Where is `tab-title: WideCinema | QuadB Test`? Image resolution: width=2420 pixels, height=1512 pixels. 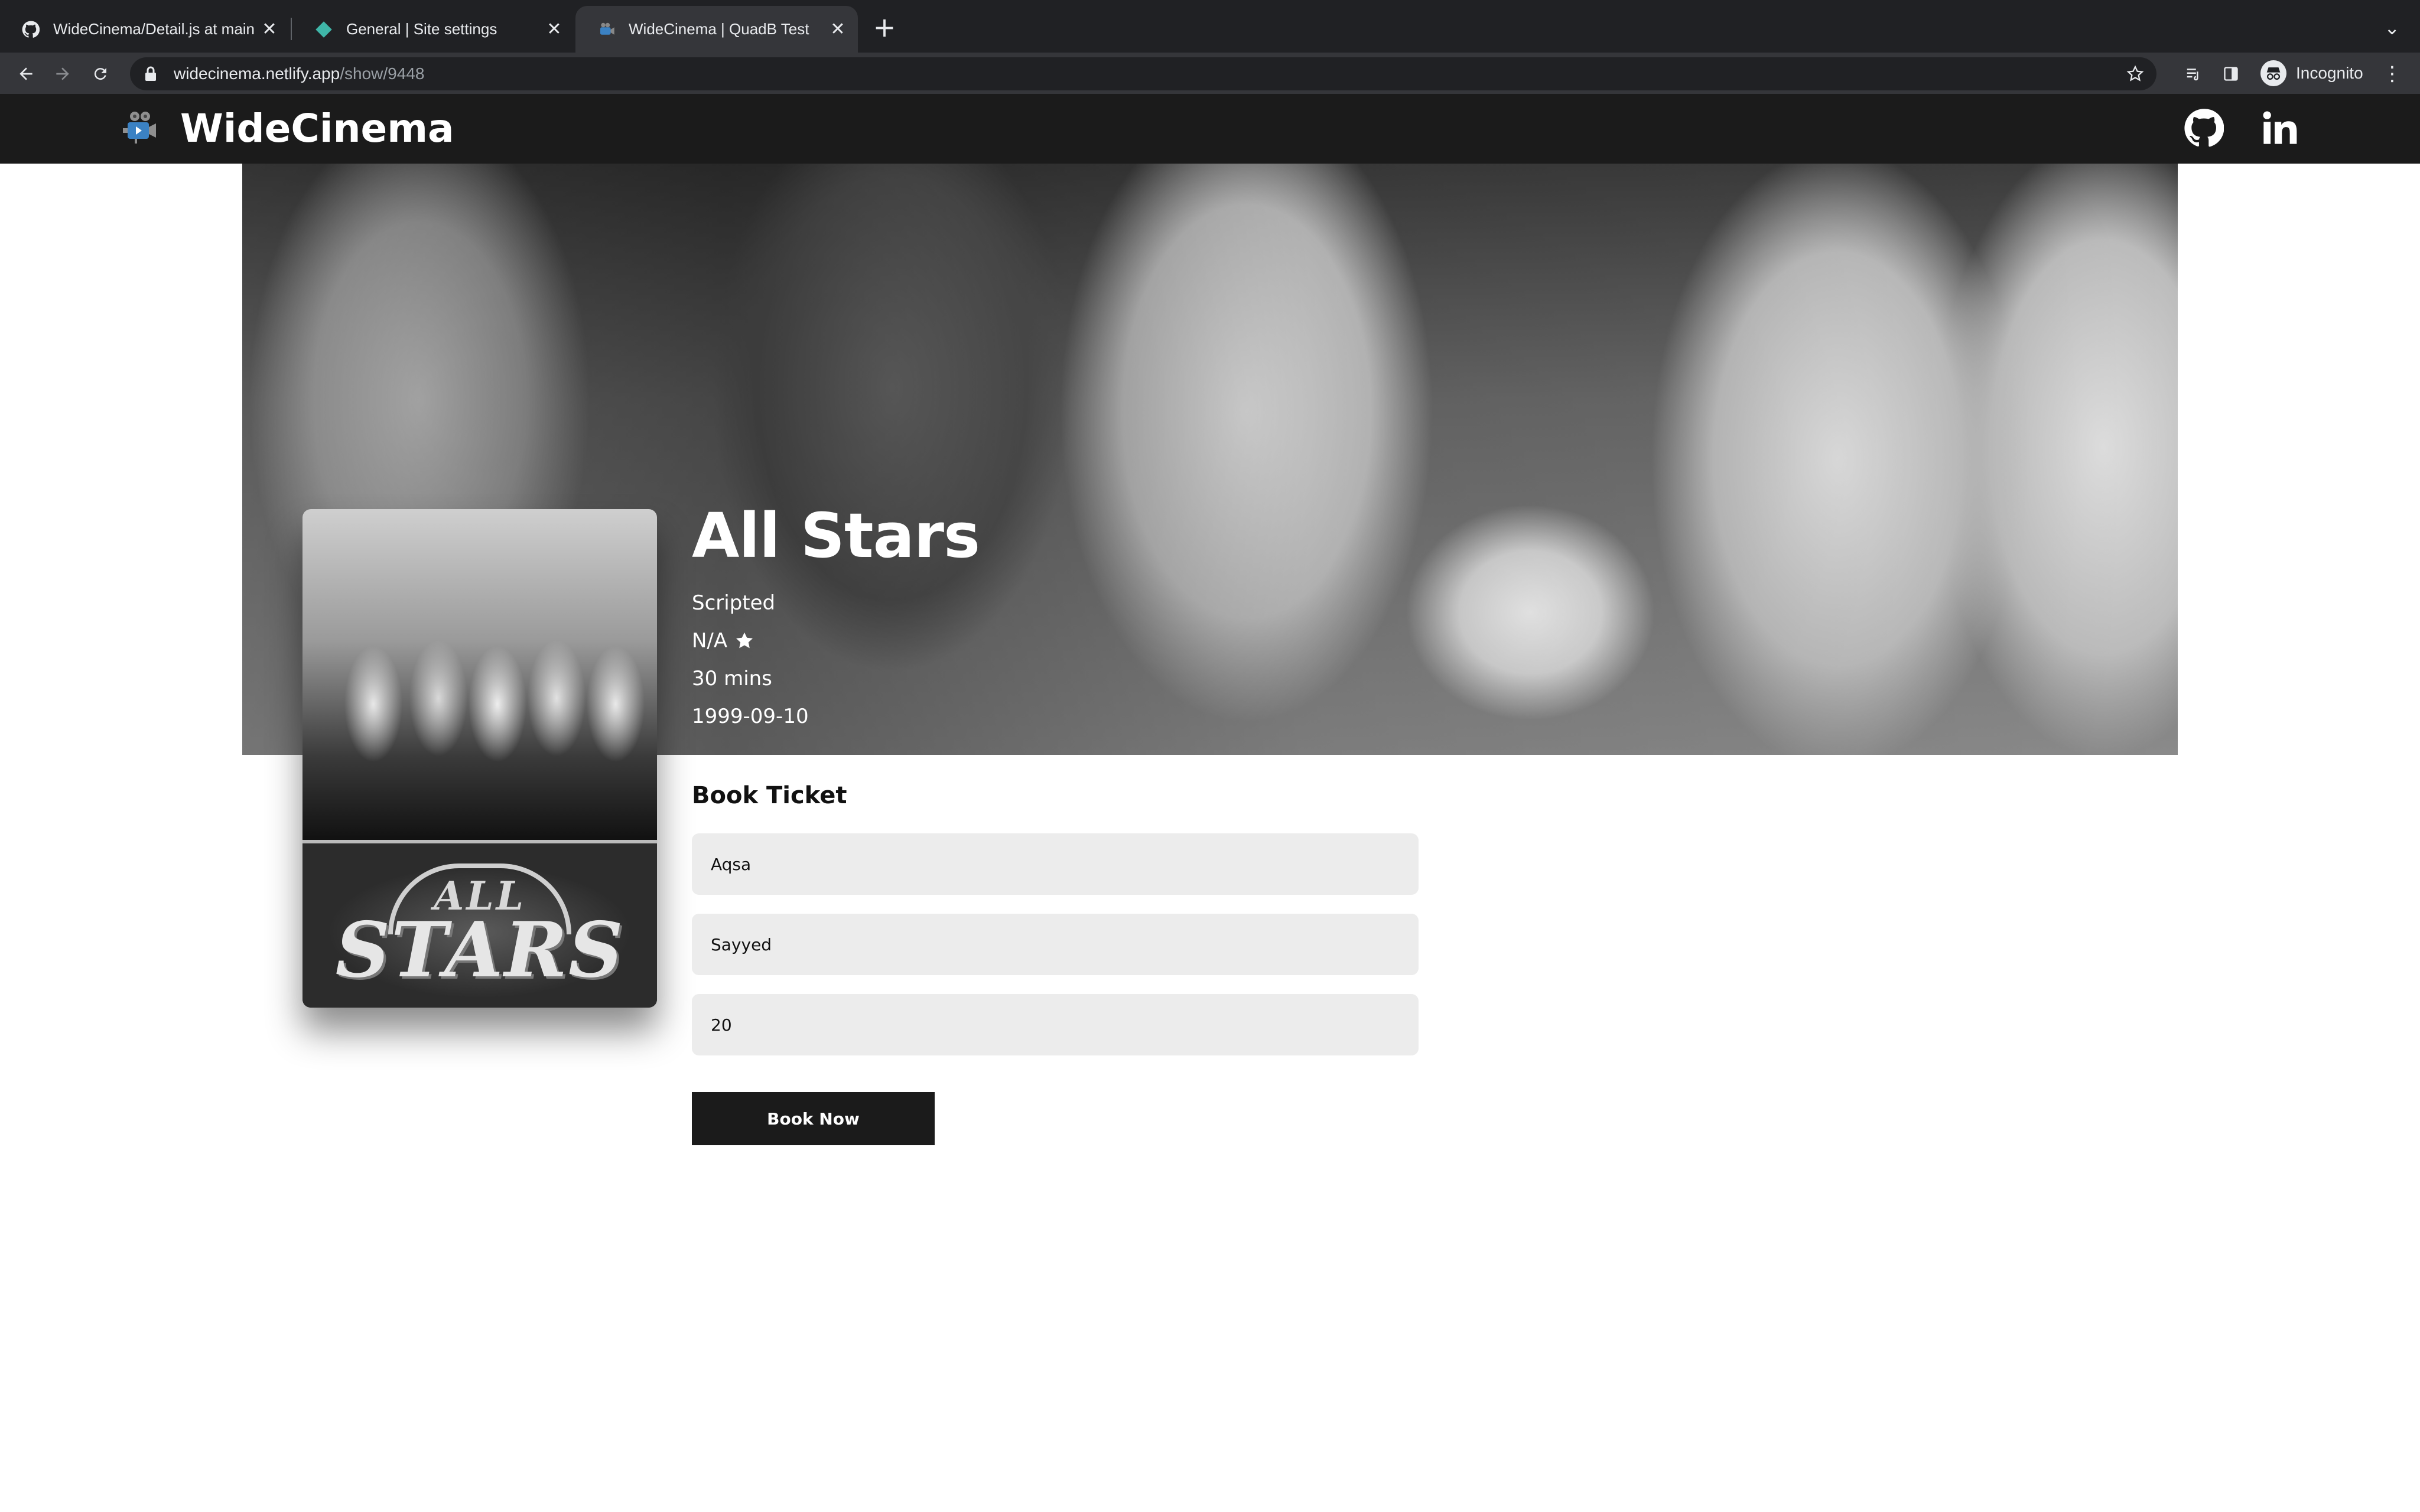
tab-title: WideCinema | QuadB Test is located at coordinates (719, 29).